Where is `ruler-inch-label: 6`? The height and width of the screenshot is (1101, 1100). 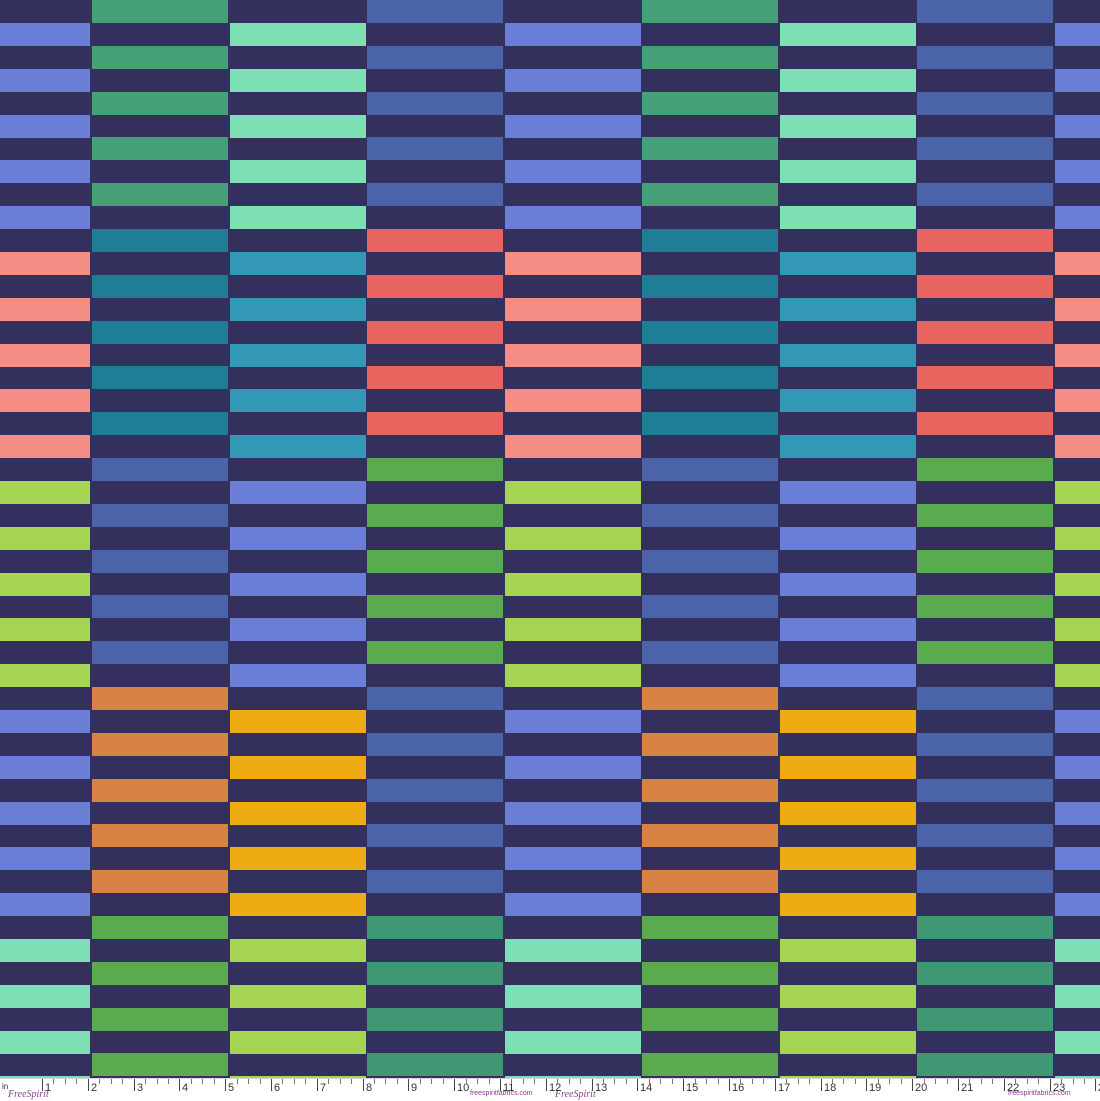 ruler-inch-label: 6 is located at coordinates (277, 1088).